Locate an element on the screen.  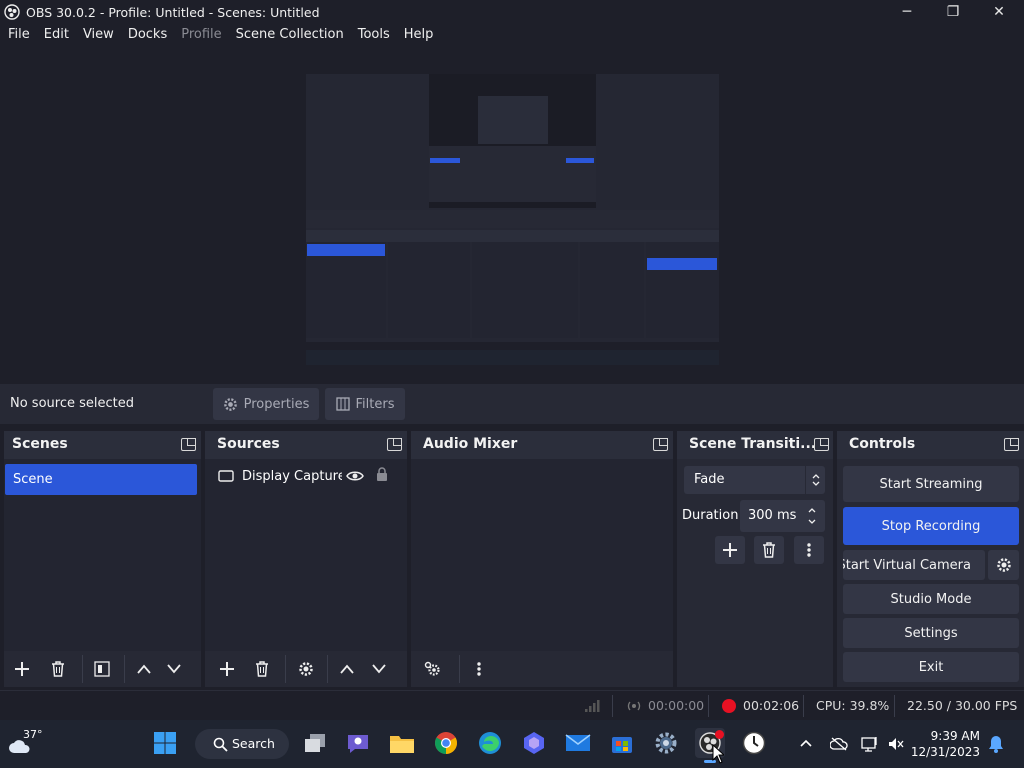
task-view-button is located at coordinates (315, 743).